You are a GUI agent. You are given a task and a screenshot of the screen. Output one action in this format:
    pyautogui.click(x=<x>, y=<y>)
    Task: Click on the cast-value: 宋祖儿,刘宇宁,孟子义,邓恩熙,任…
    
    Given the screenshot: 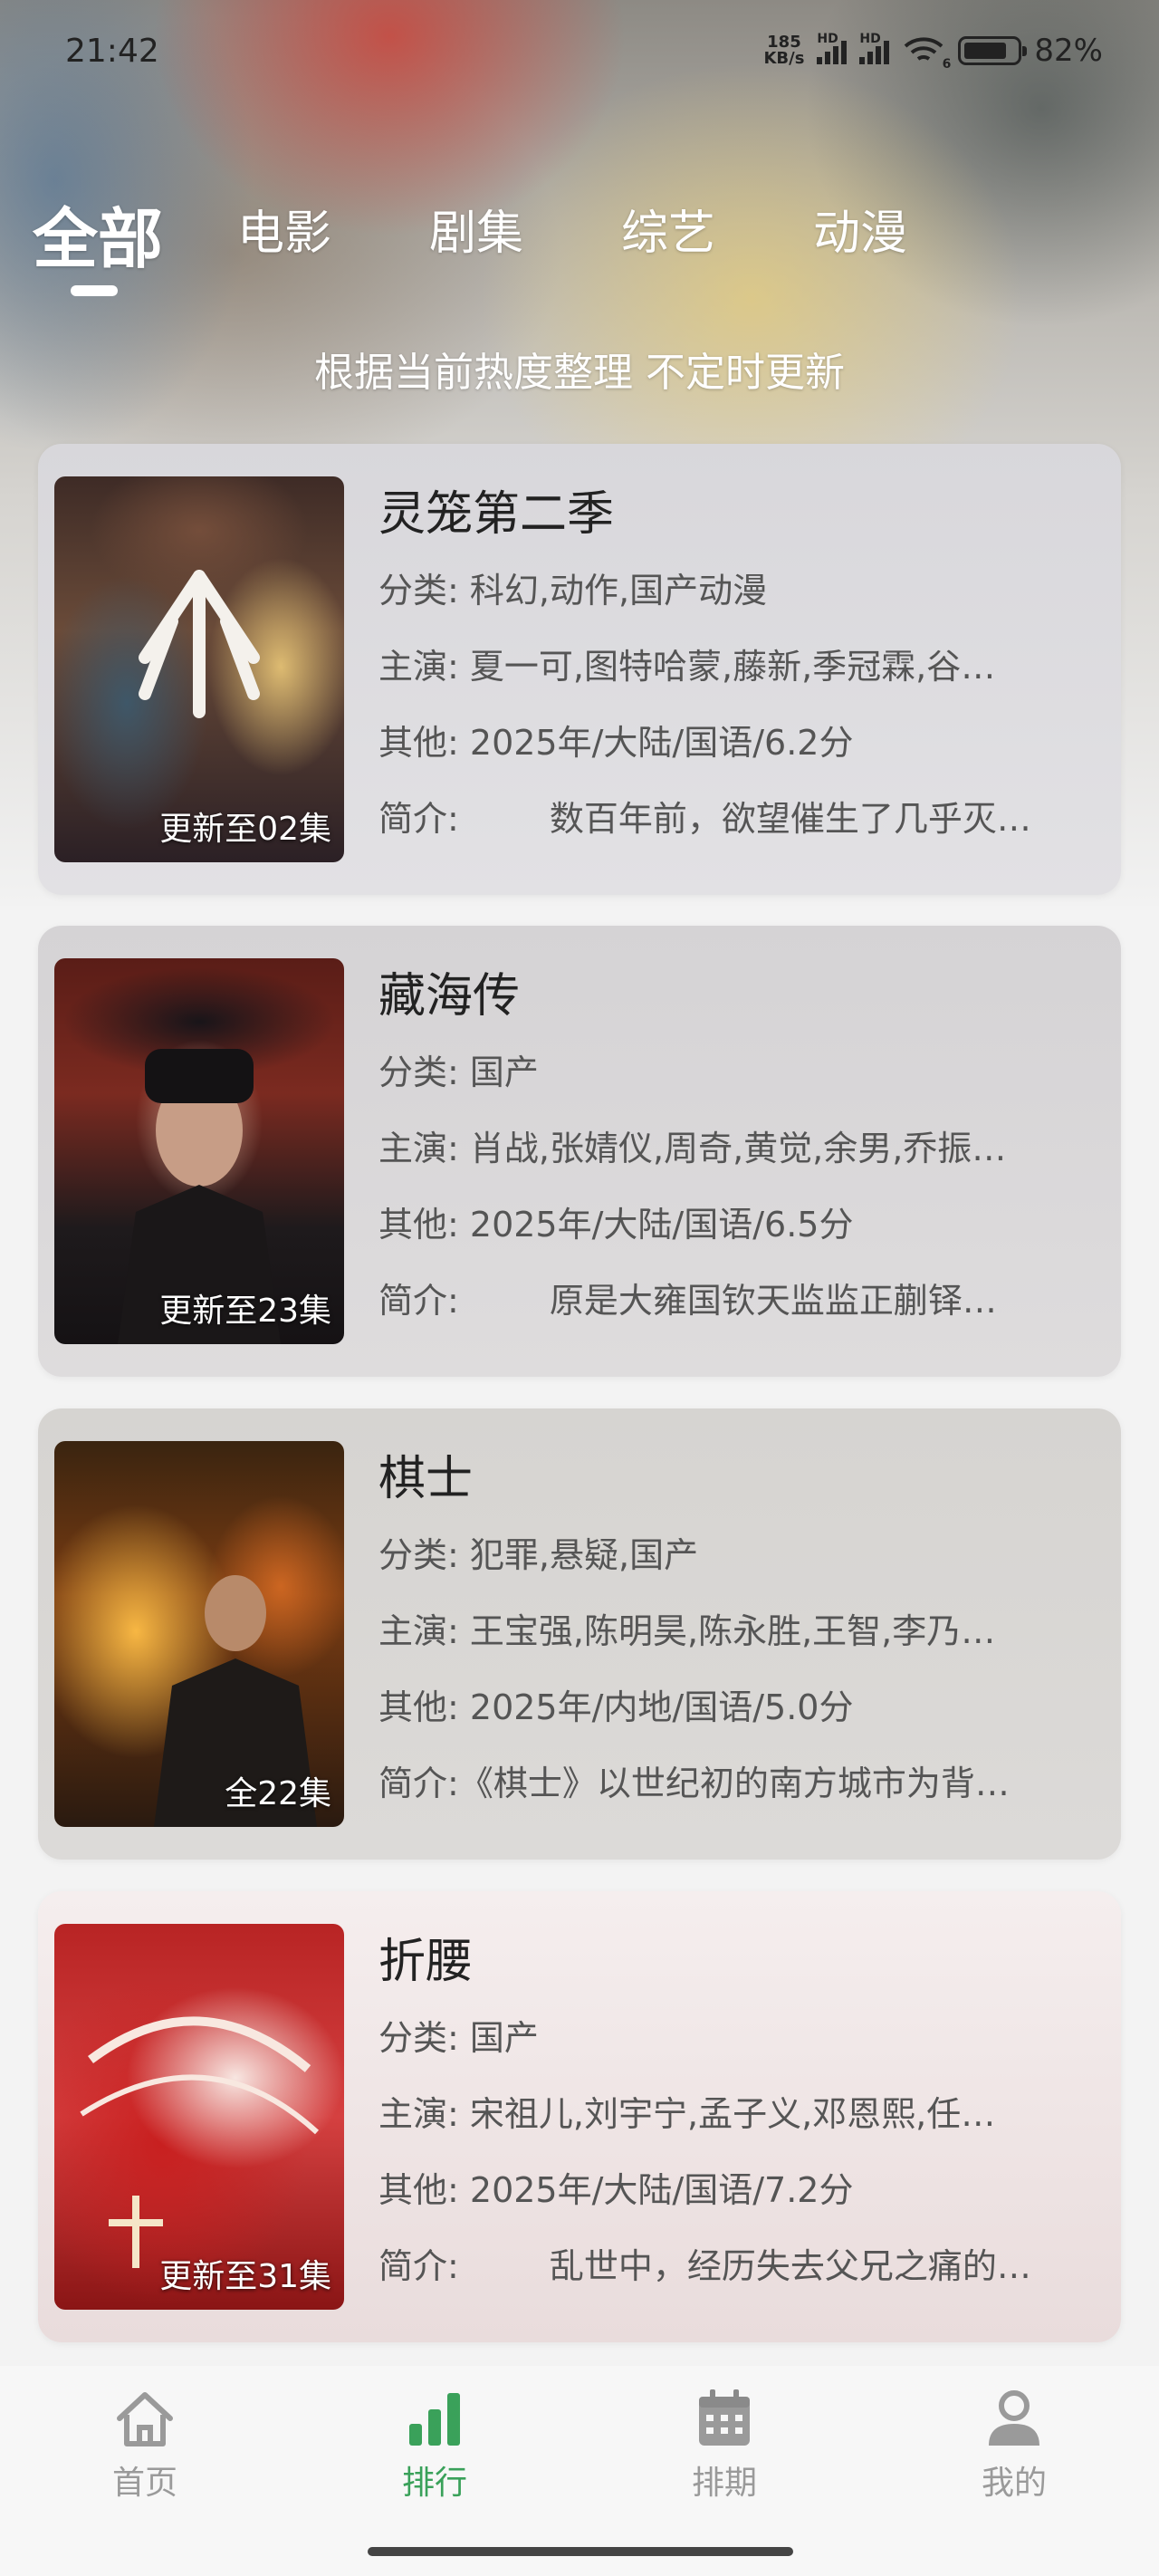 What is the action you would take?
    pyautogui.click(x=733, y=2114)
    